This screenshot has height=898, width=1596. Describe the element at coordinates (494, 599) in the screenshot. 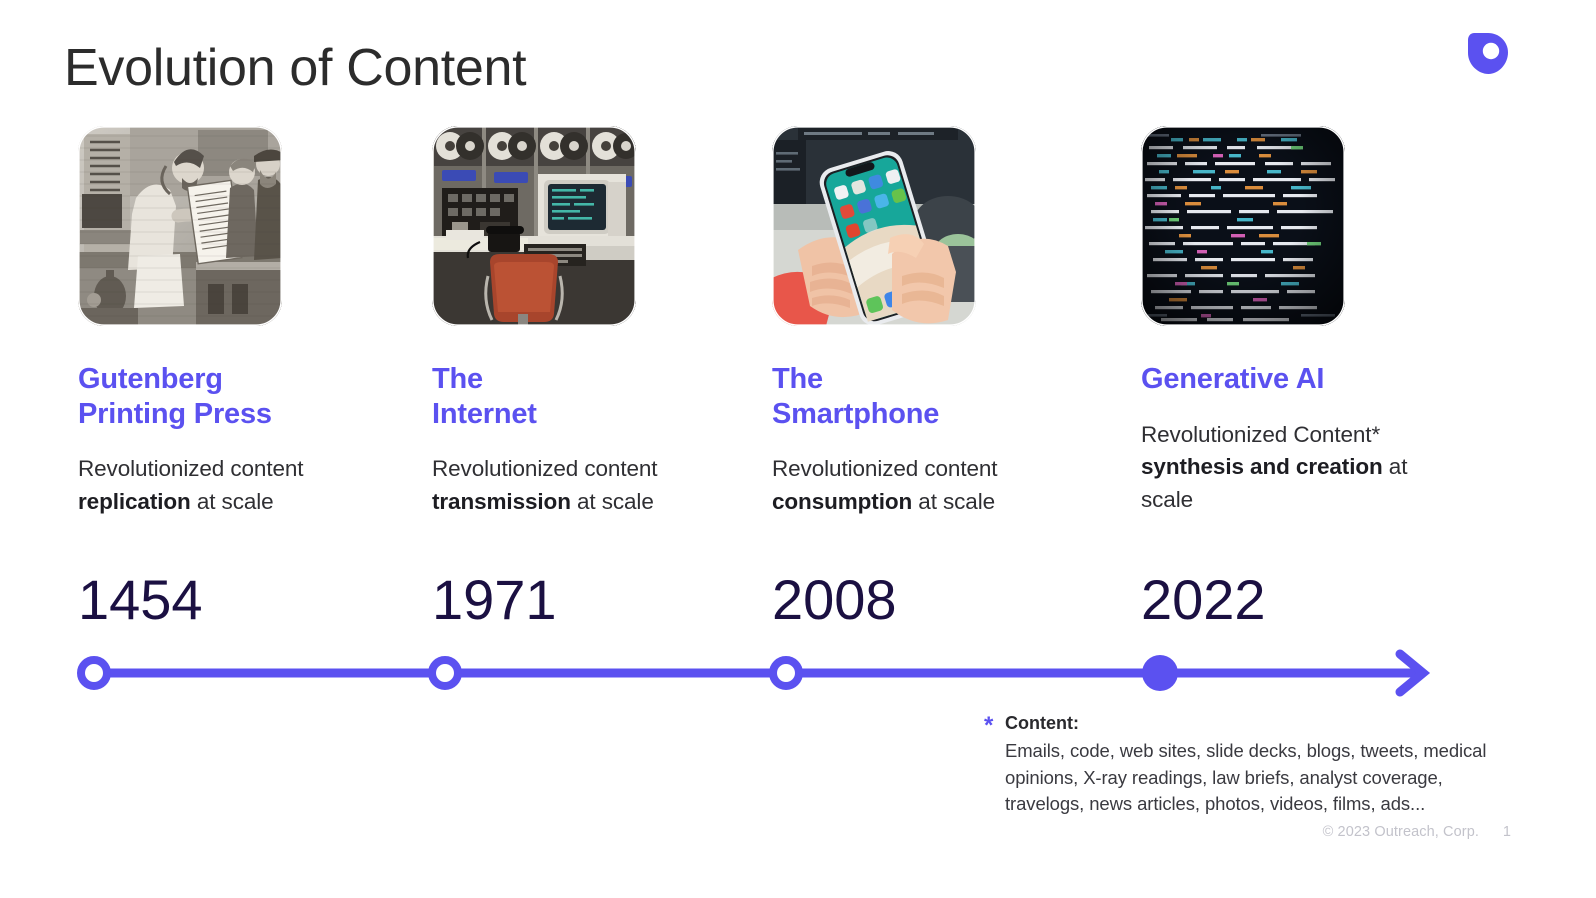

I see `milestone-year: 1971` at that location.